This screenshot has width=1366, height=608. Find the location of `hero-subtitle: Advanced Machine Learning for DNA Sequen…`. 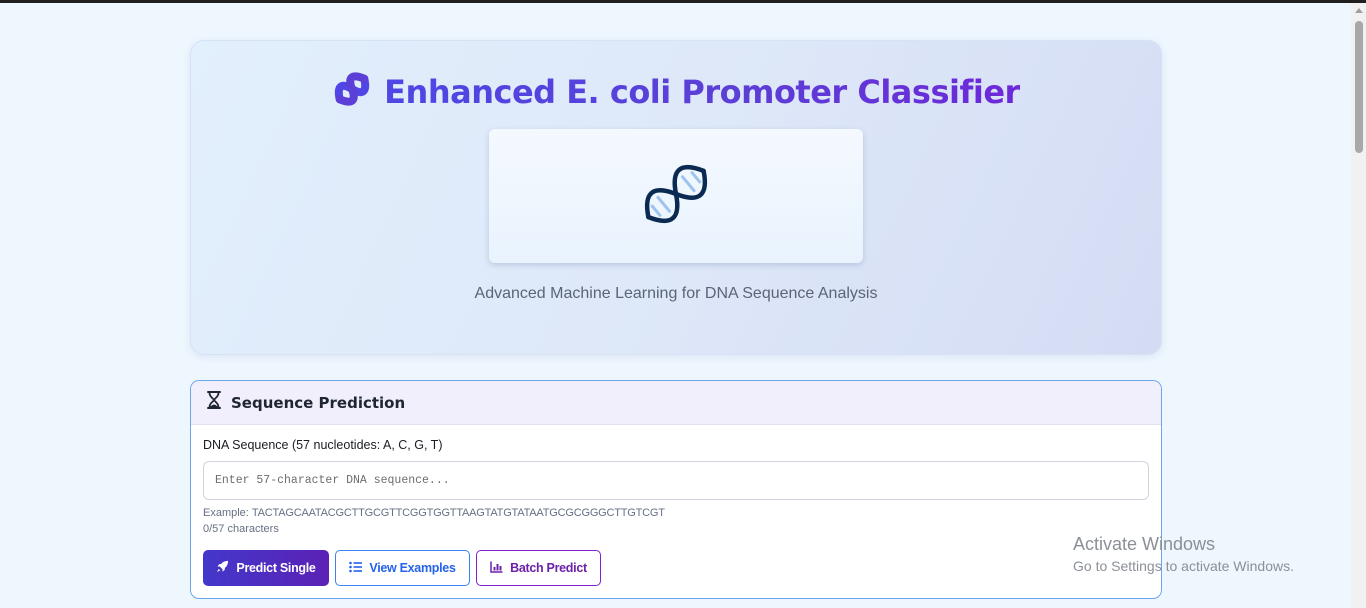

hero-subtitle: Advanced Machine Learning for DNA Sequen… is located at coordinates (676, 293).